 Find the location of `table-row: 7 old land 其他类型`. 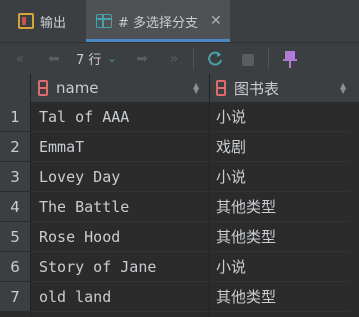

table-row: 7 old land 其他类型 is located at coordinates (179, 297).